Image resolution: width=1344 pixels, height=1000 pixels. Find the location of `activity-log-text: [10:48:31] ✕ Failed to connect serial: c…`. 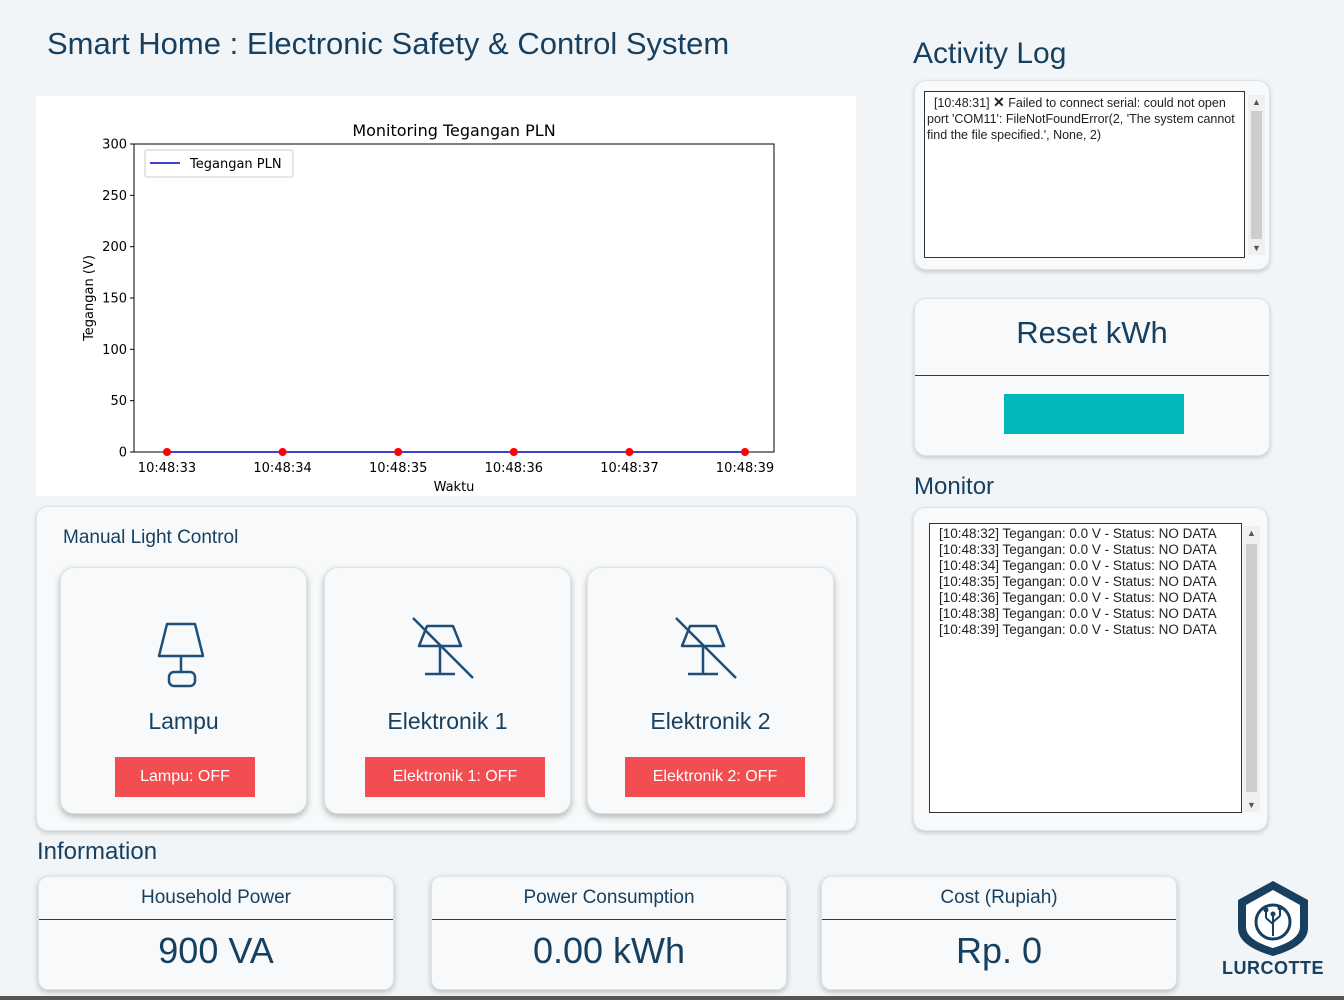

activity-log-text: [10:48:31] ✕ Failed to connect serial: c… is located at coordinates (1084, 174).